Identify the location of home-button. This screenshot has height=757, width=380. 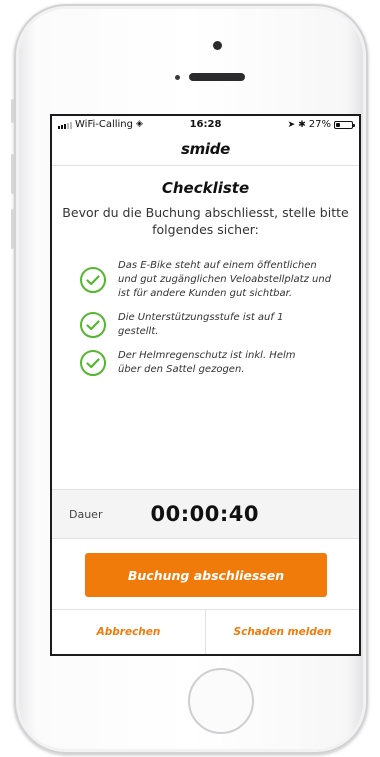
(221, 701).